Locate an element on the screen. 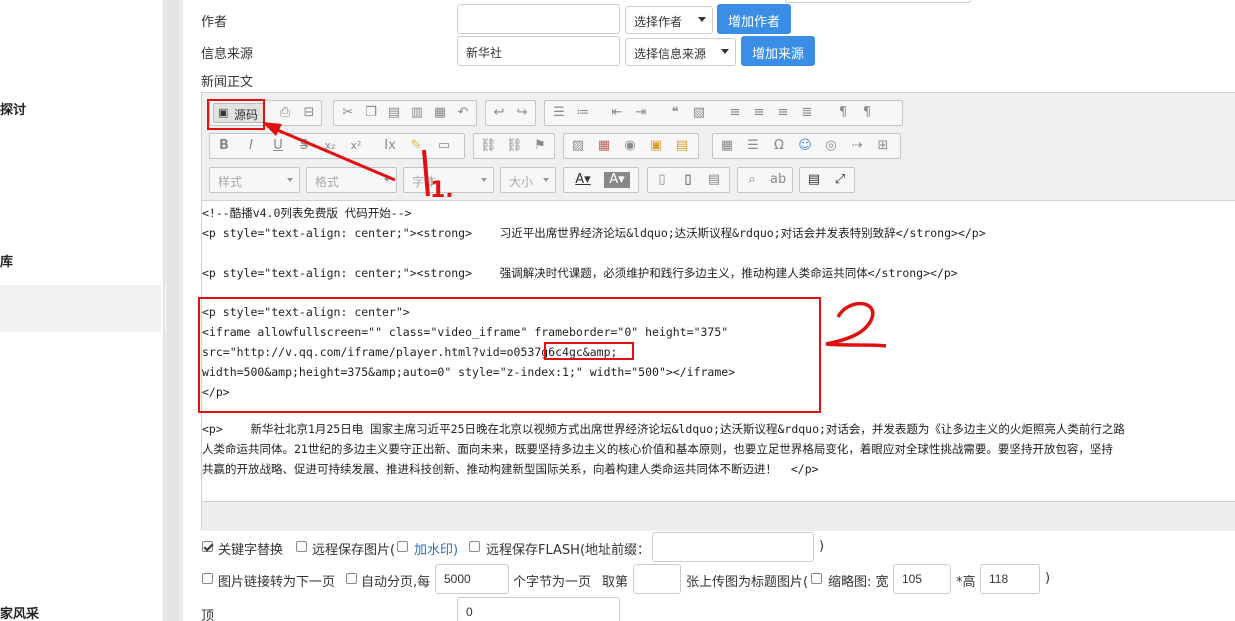 This screenshot has height=621, width=1235. flash-close-paren: ) is located at coordinates (822, 546).